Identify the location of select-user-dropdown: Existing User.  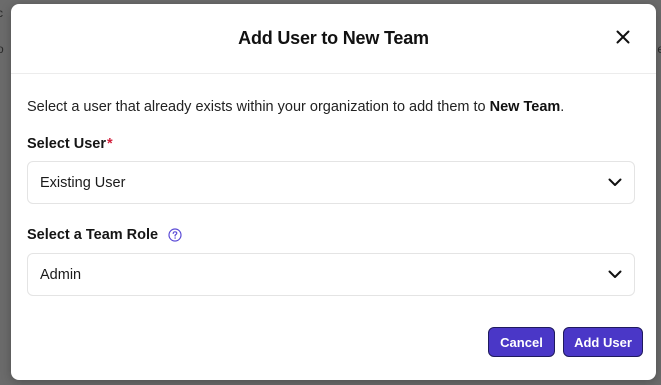
(331, 182).